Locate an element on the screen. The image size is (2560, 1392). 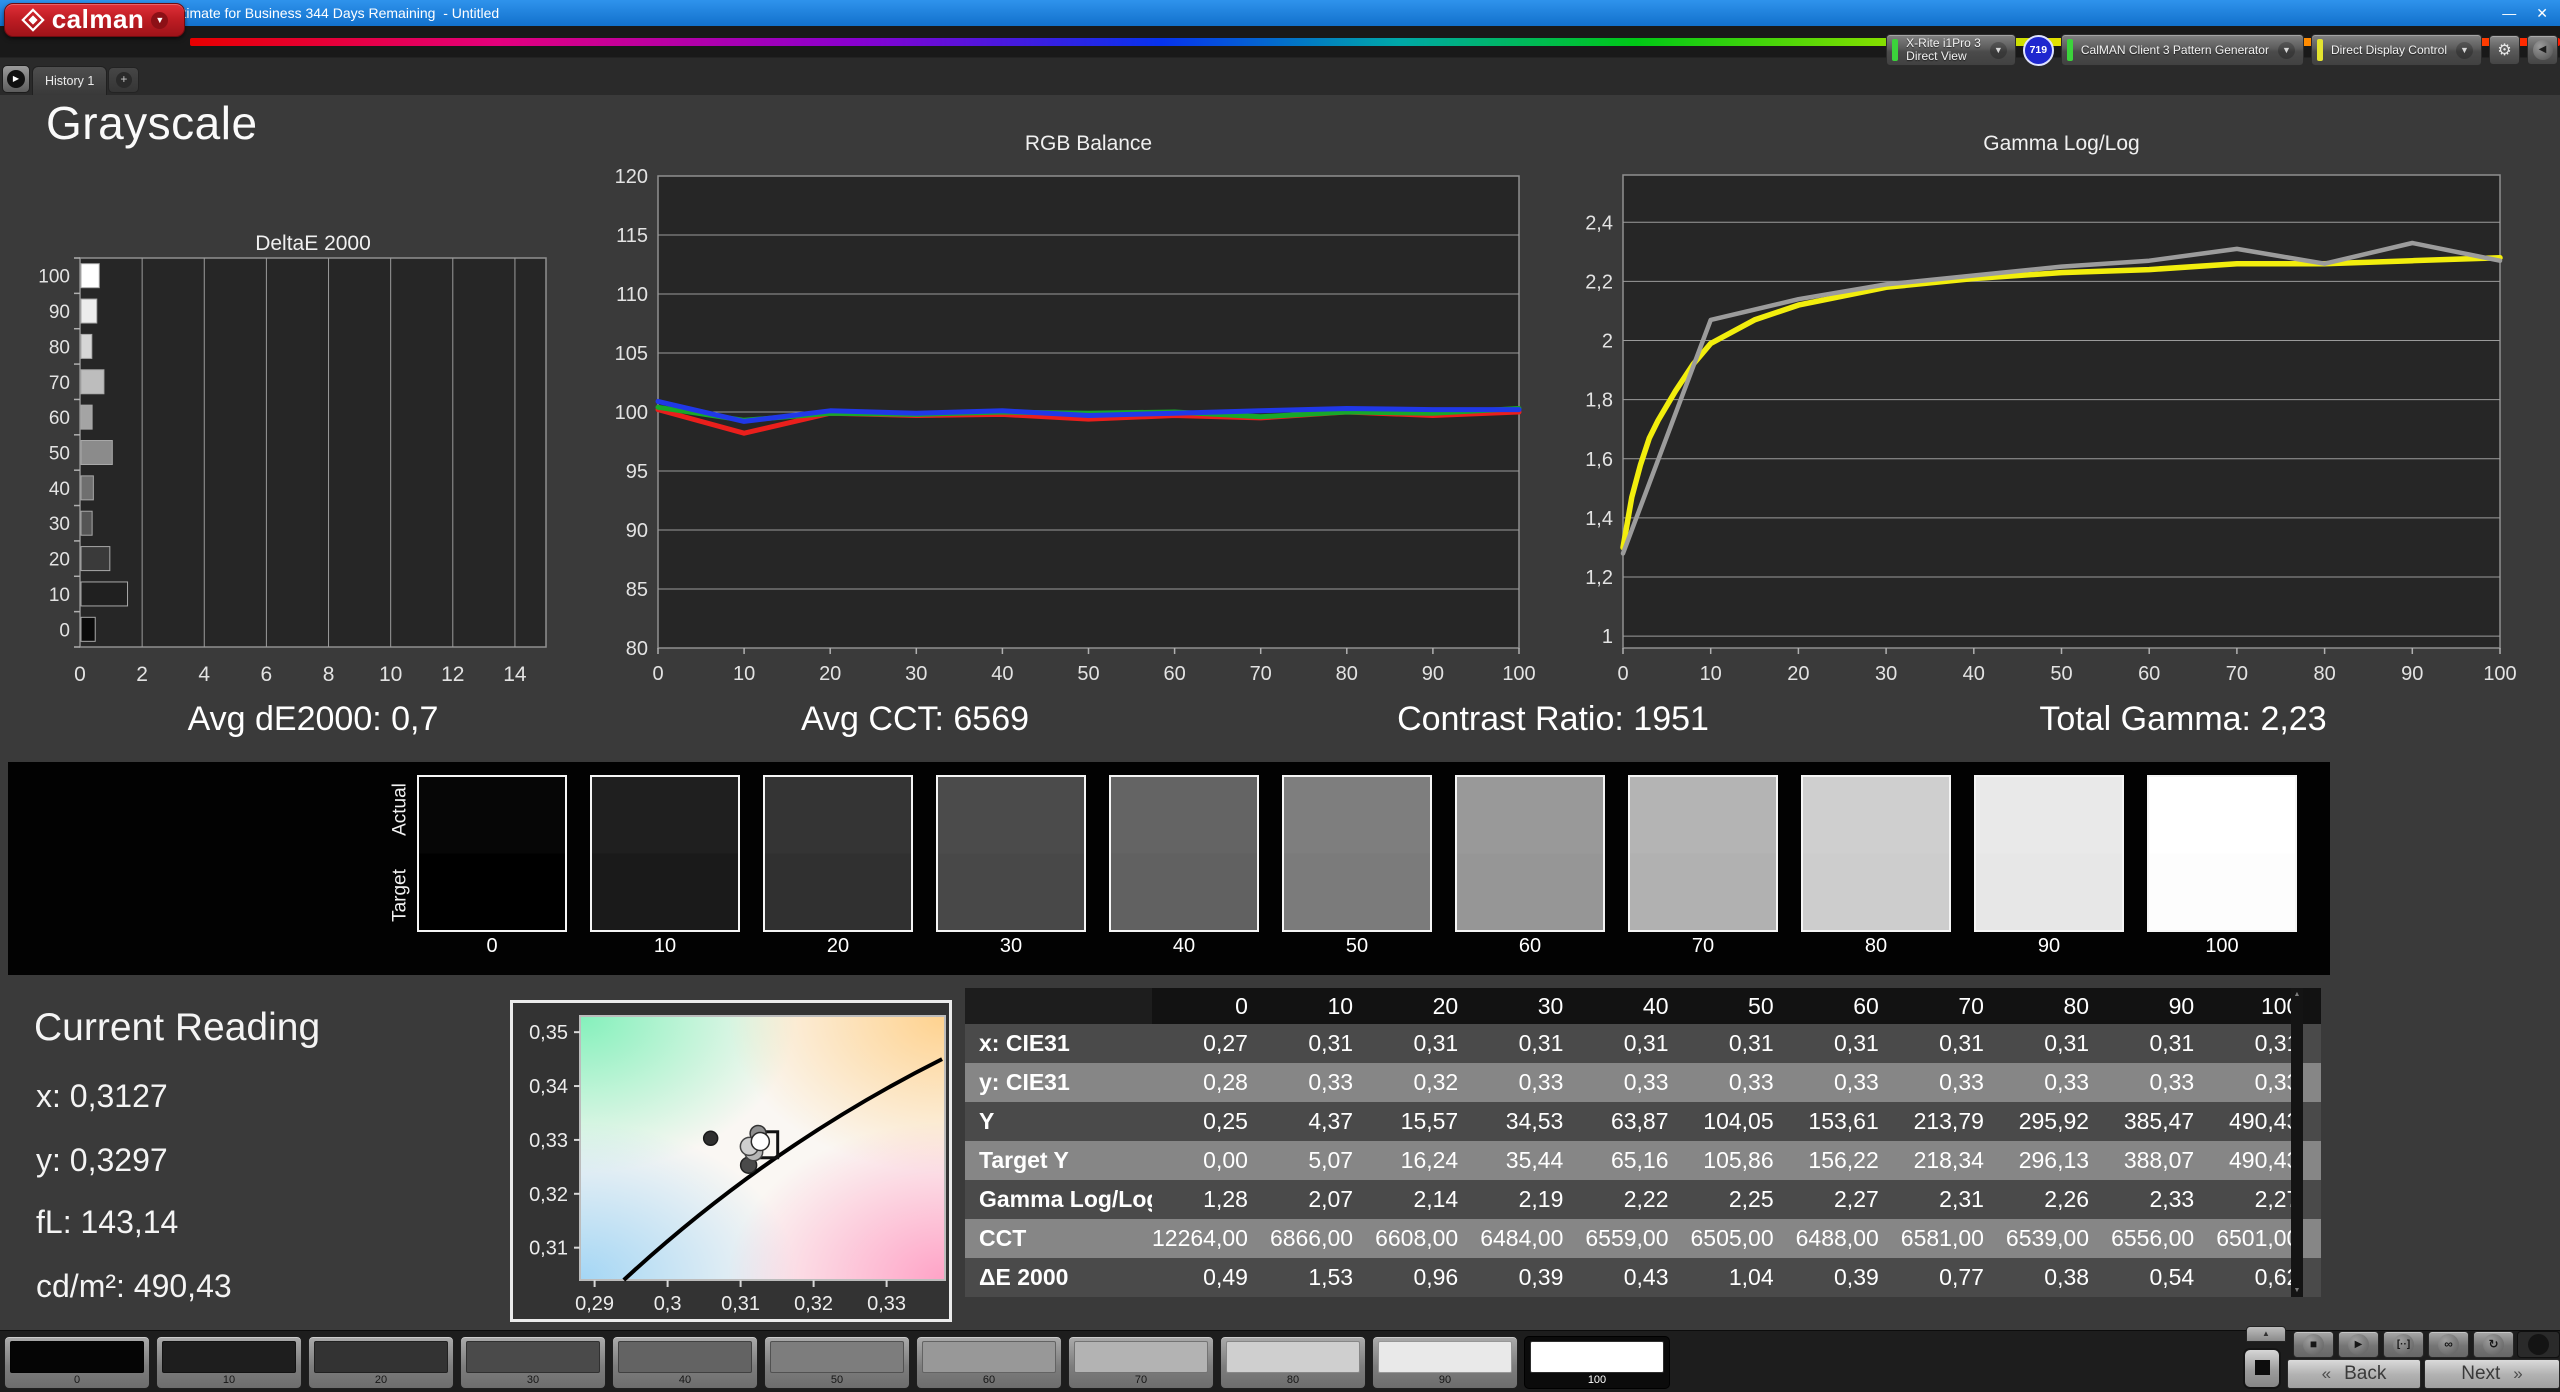
table-scrollbar: ▲ ▼ is located at coordinates (2297, 1142).